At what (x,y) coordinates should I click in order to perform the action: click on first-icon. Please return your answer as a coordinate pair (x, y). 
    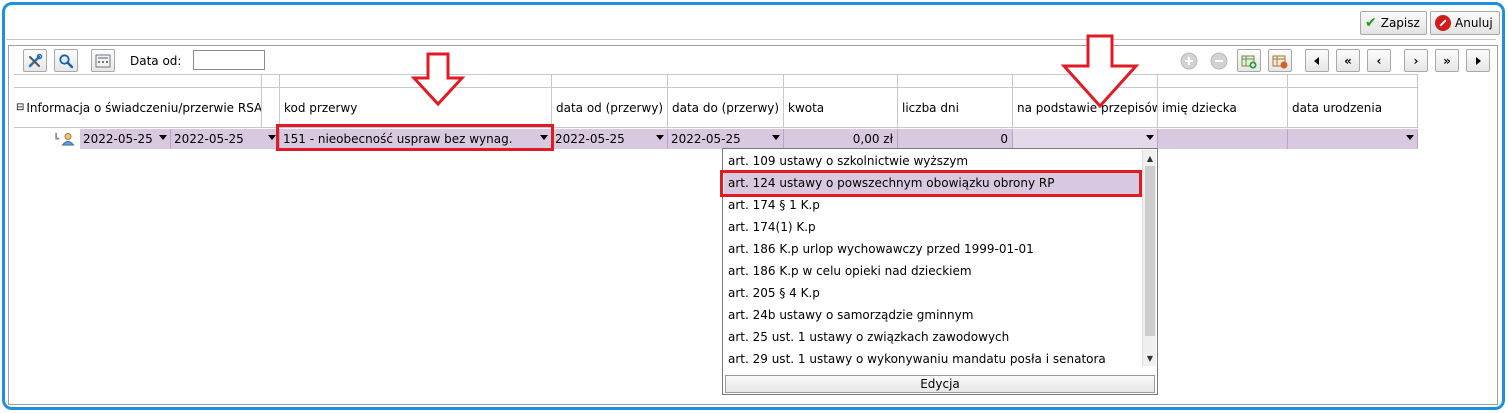
    Looking at the image, I should click on (1316, 60).